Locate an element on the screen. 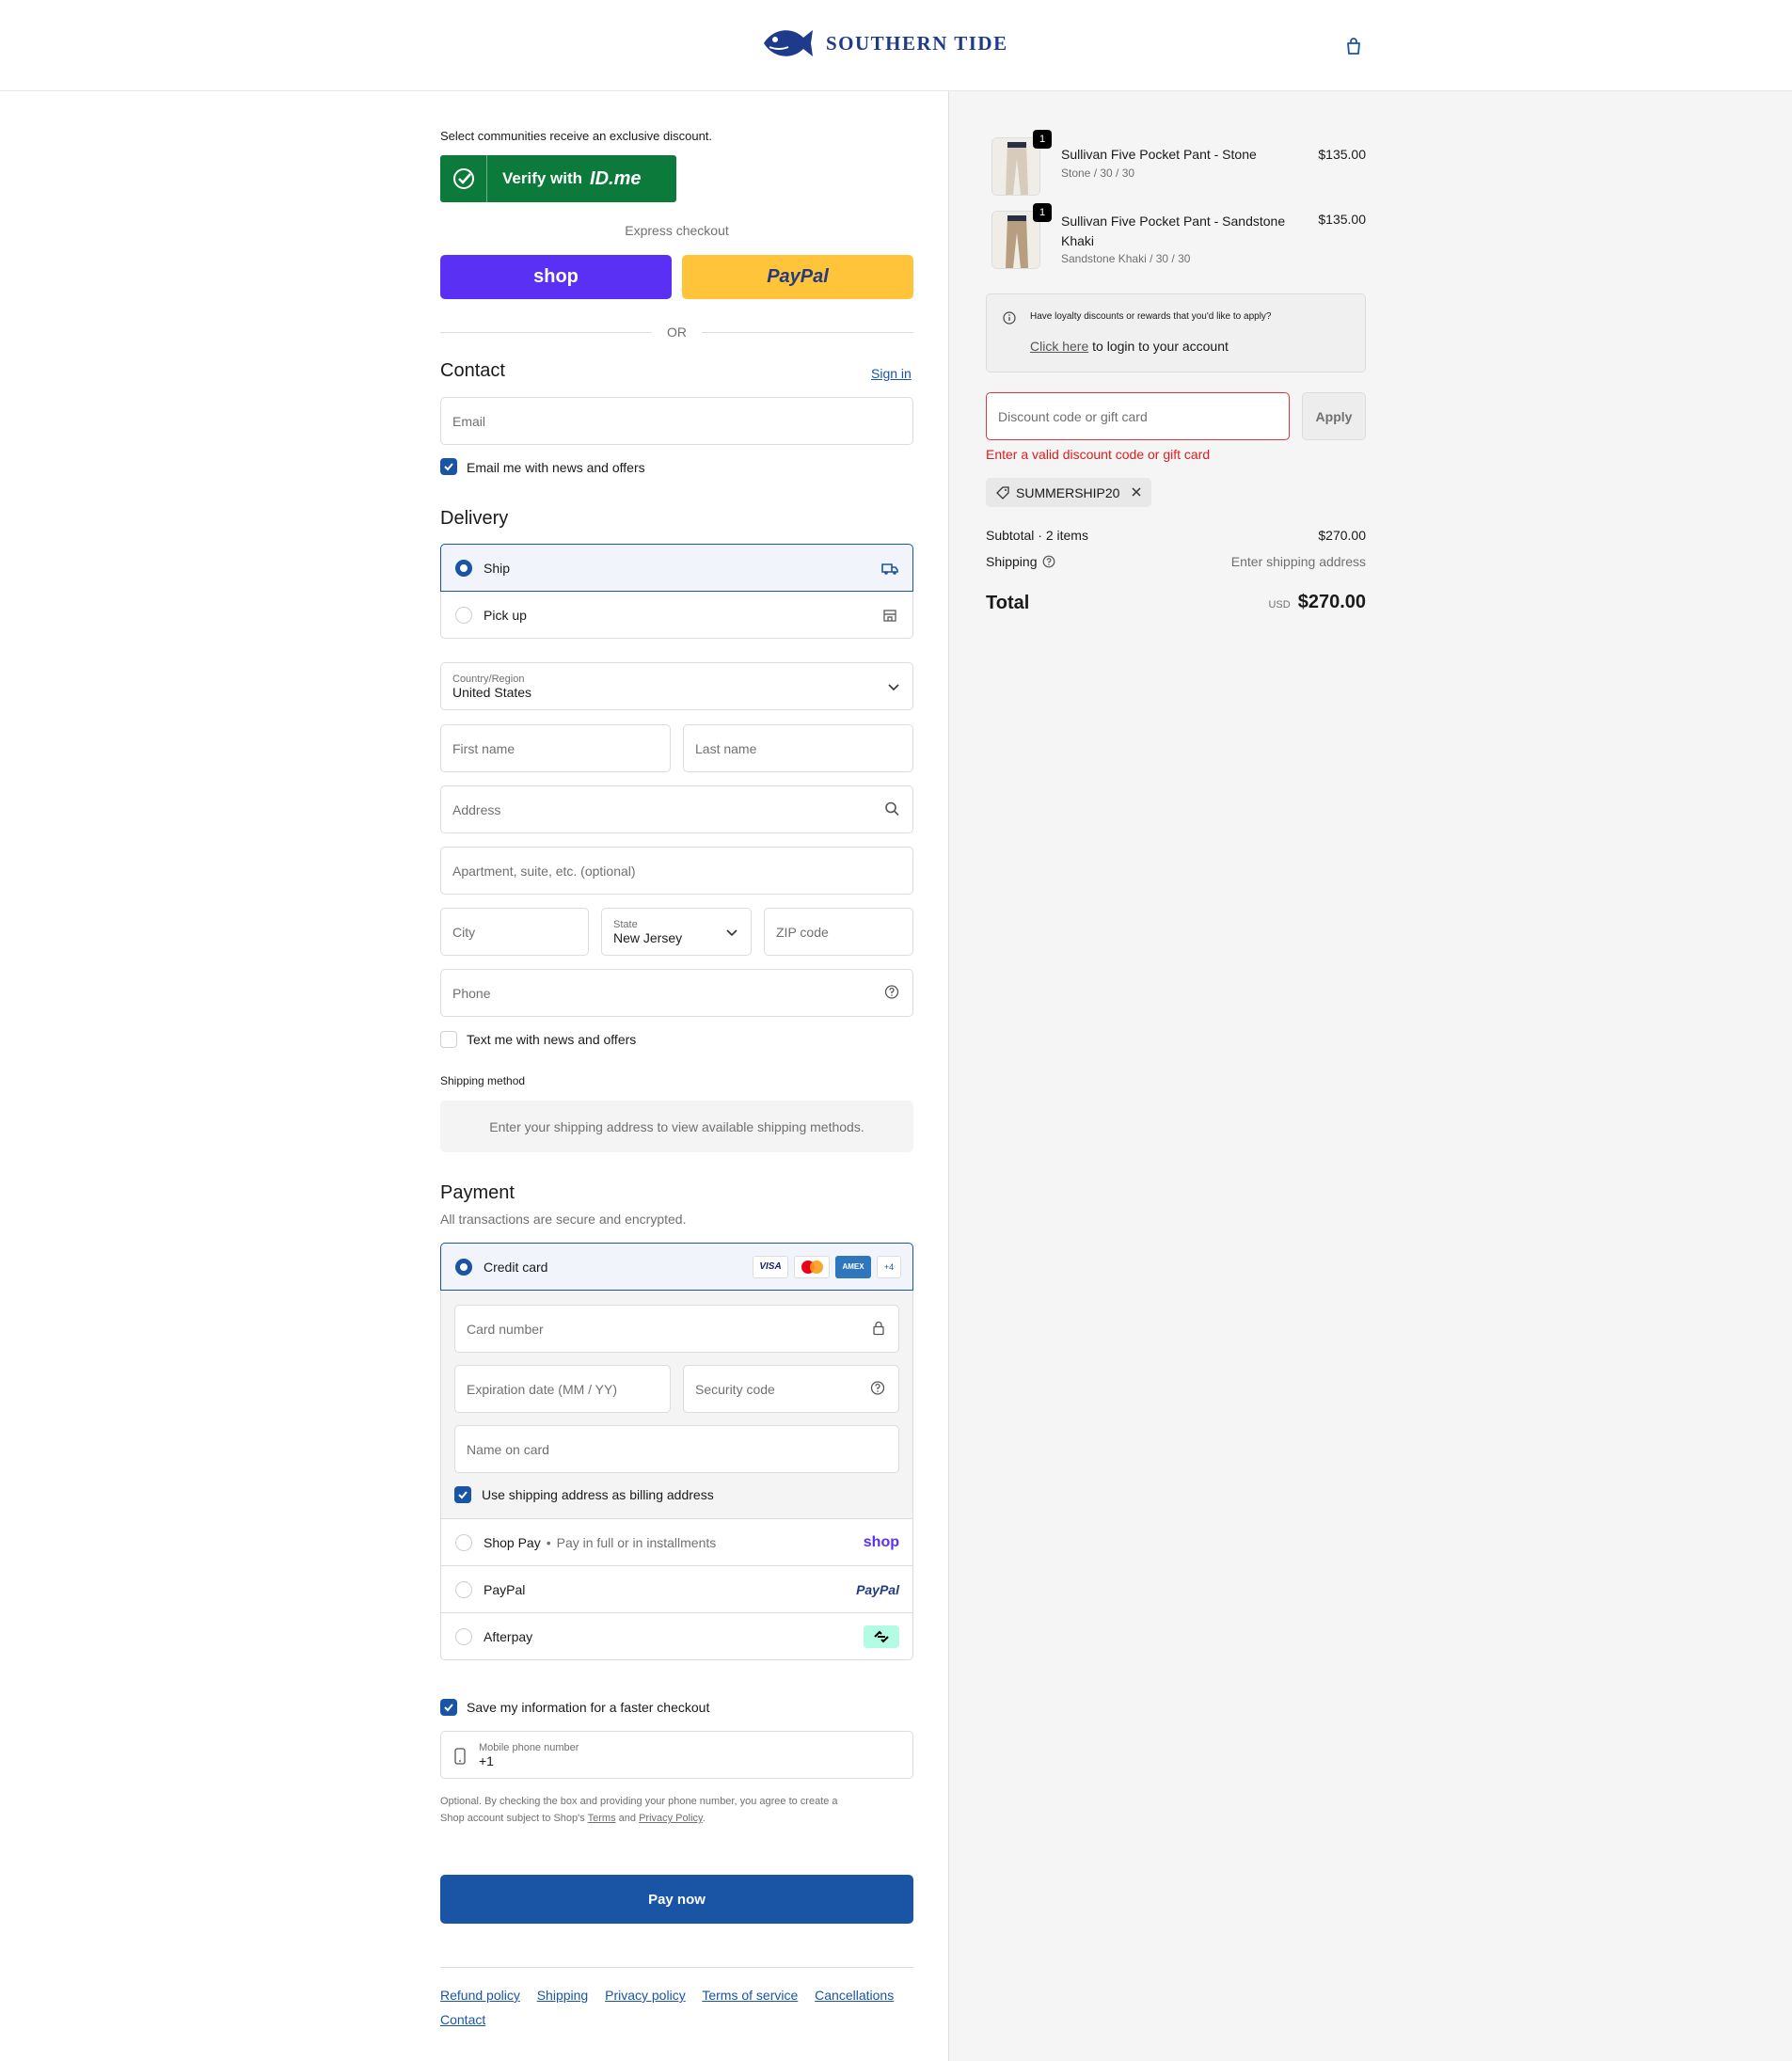 The height and width of the screenshot is (2061, 1792). credit-card-radio is located at coordinates (463, 1267).